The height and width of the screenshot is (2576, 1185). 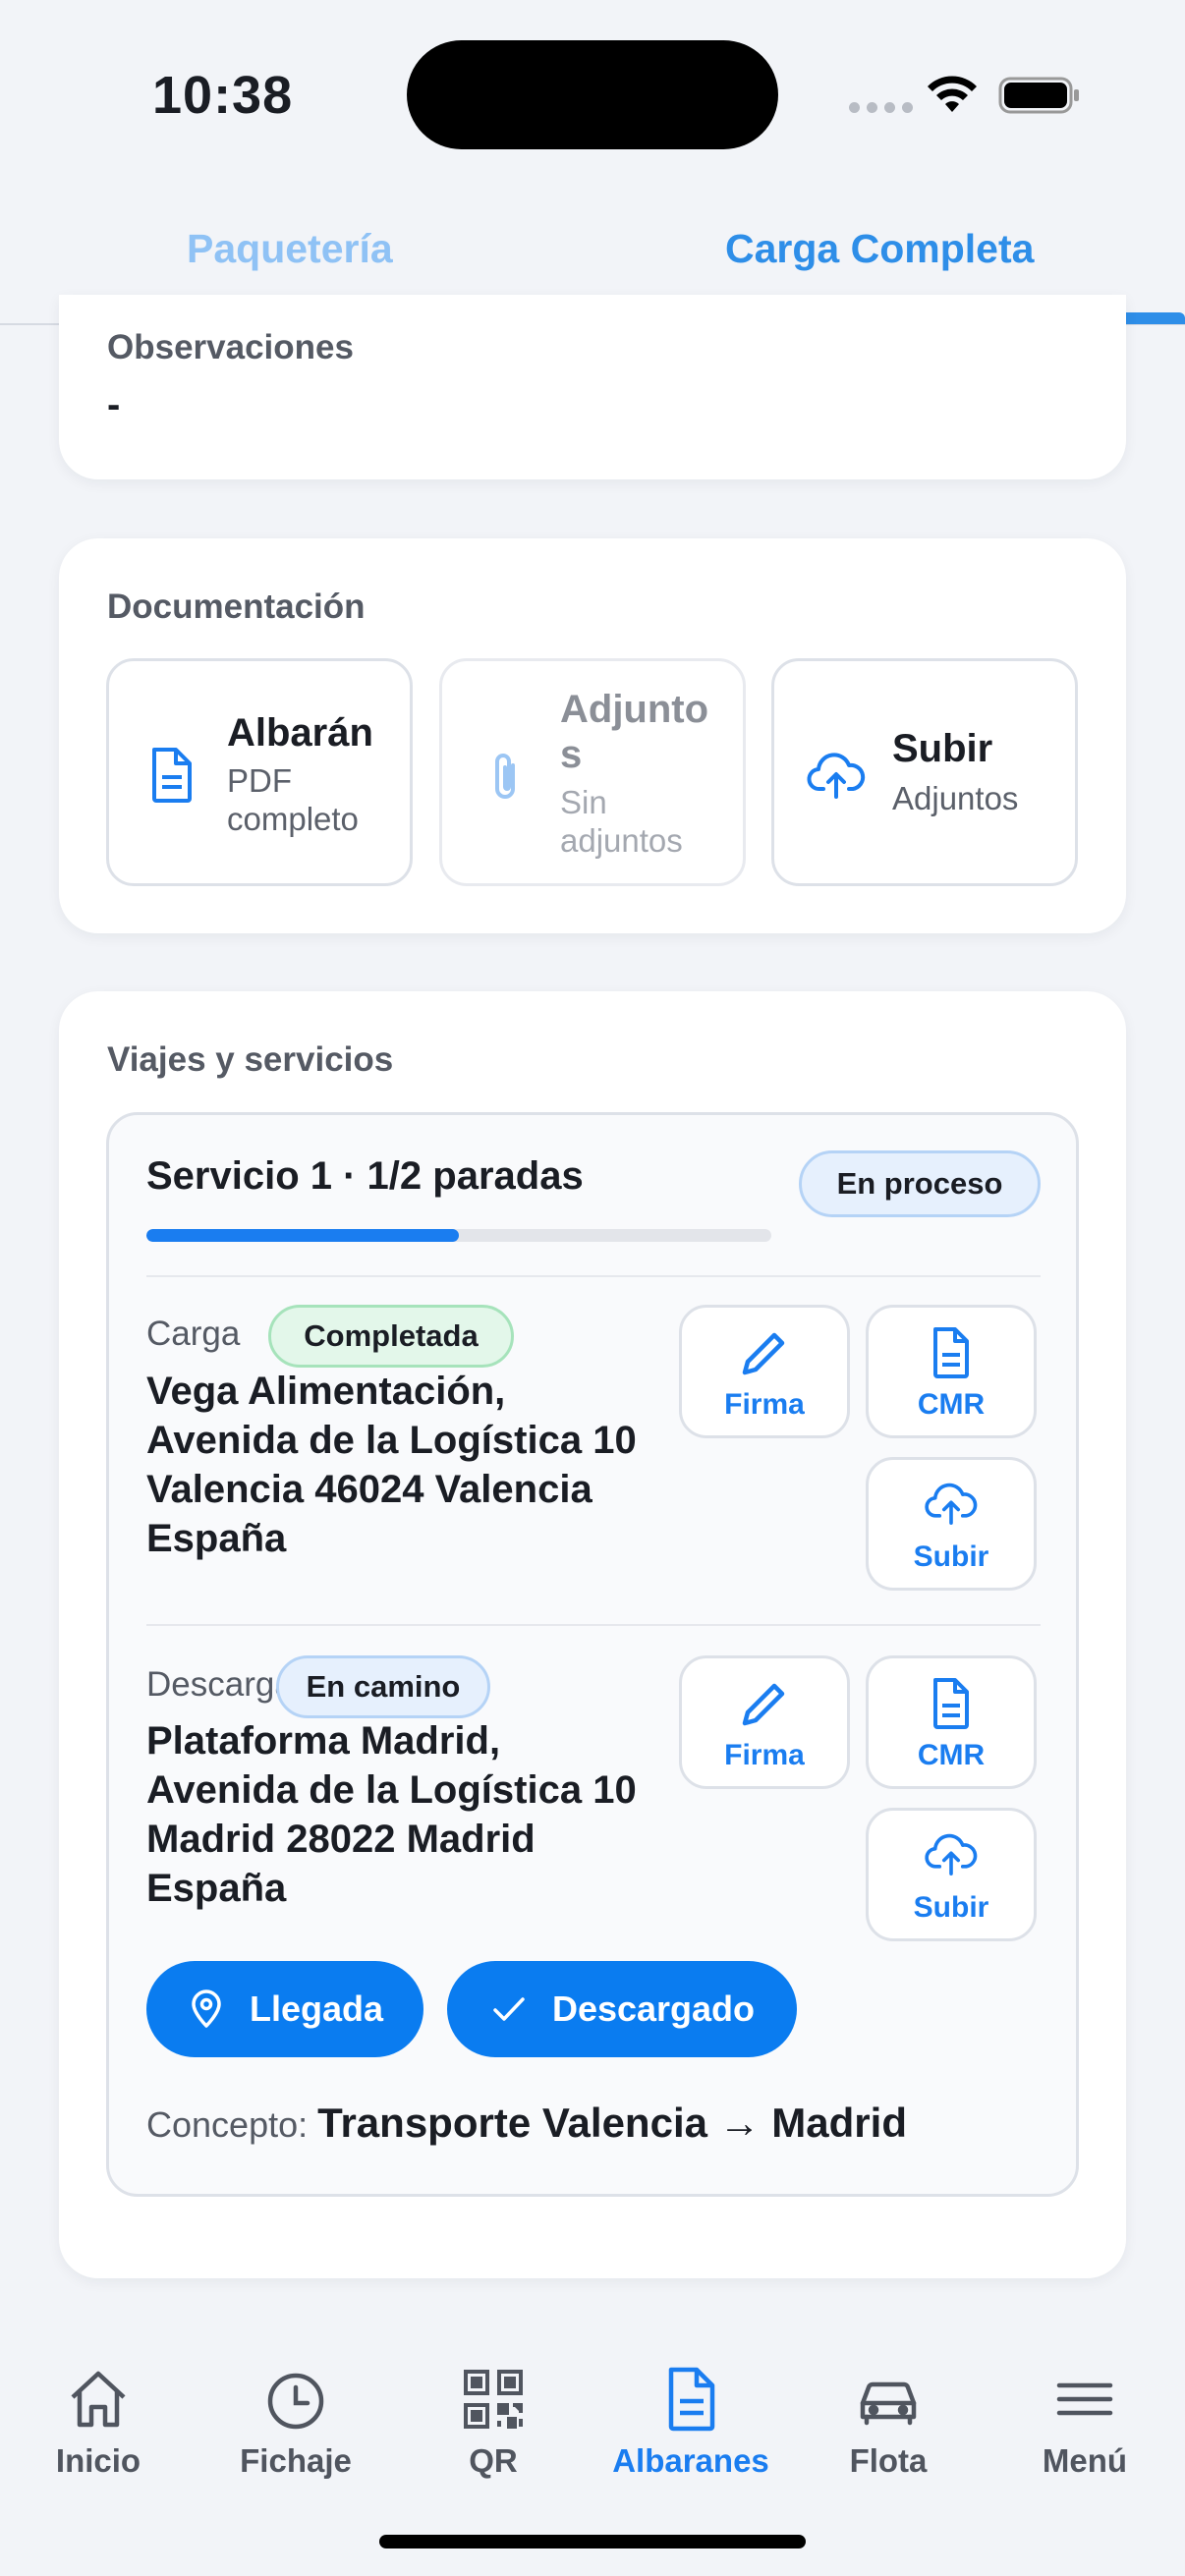 I want to click on nav-label: Inicio, so click(x=98, y=2460).